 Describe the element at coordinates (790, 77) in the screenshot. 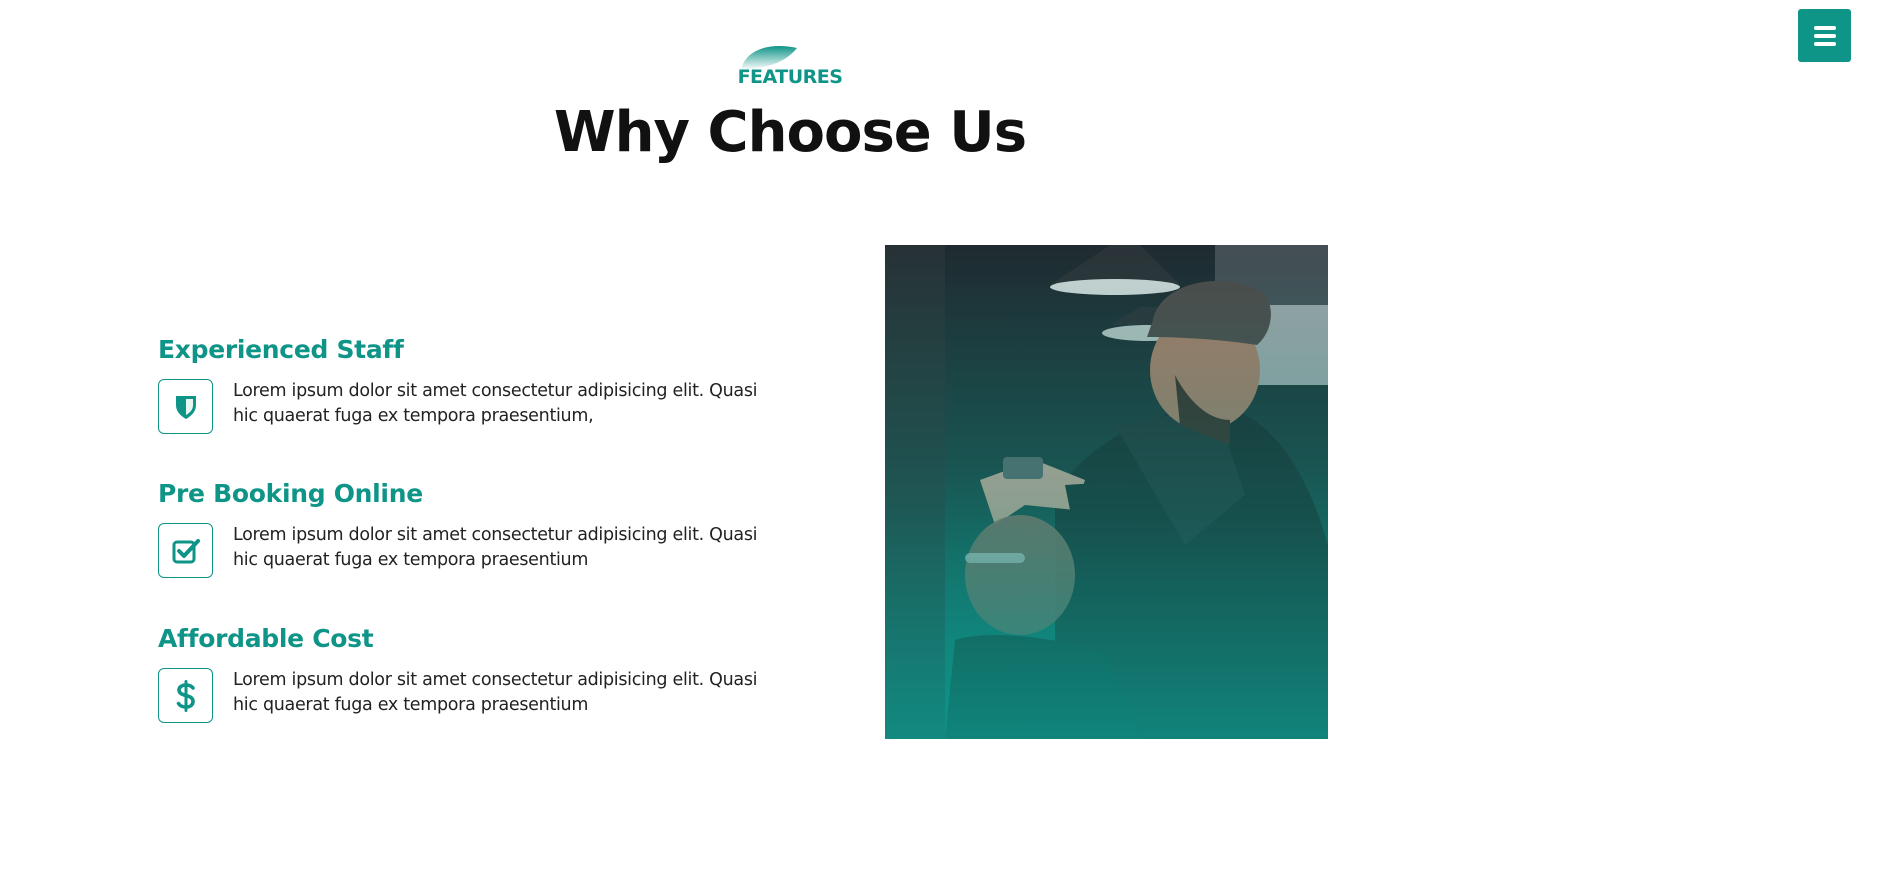

I see `section-eyebrow: FEATURES` at that location.